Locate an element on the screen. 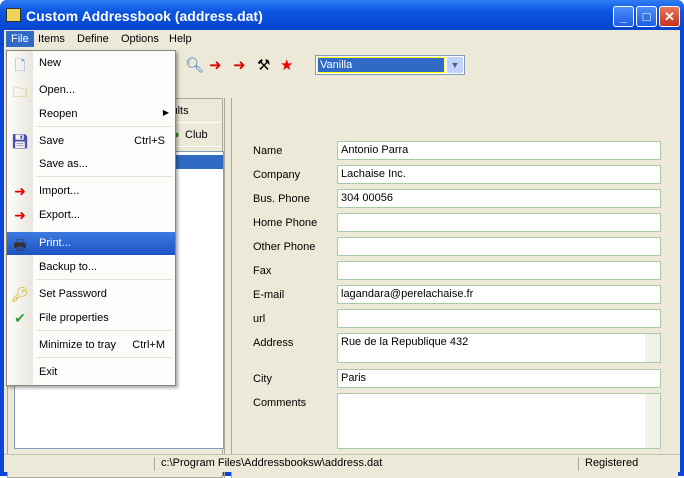  new-file-icon: 🗋 is located at coordinates (20, 65).